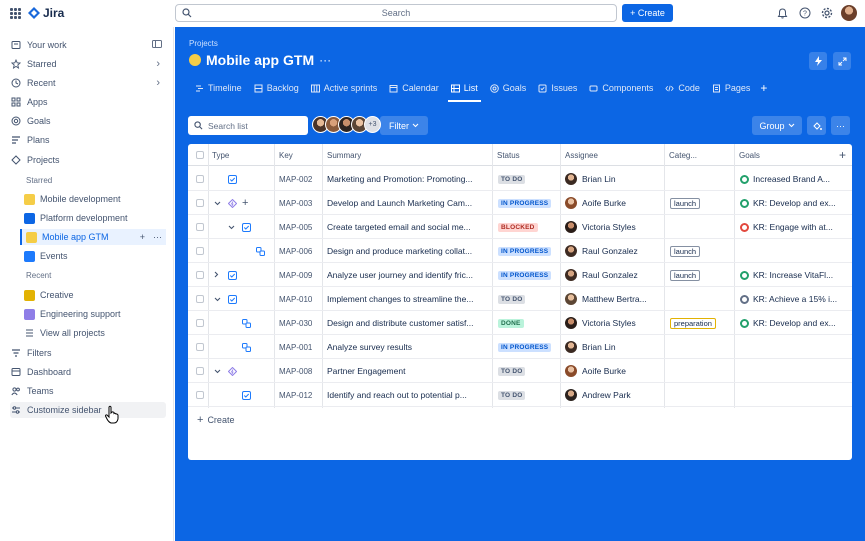 Image resolution: width=865 pixels, height=541 pixels. I want to click on sidebar-project-engineering-support: Engineering support, so click(95, 314).